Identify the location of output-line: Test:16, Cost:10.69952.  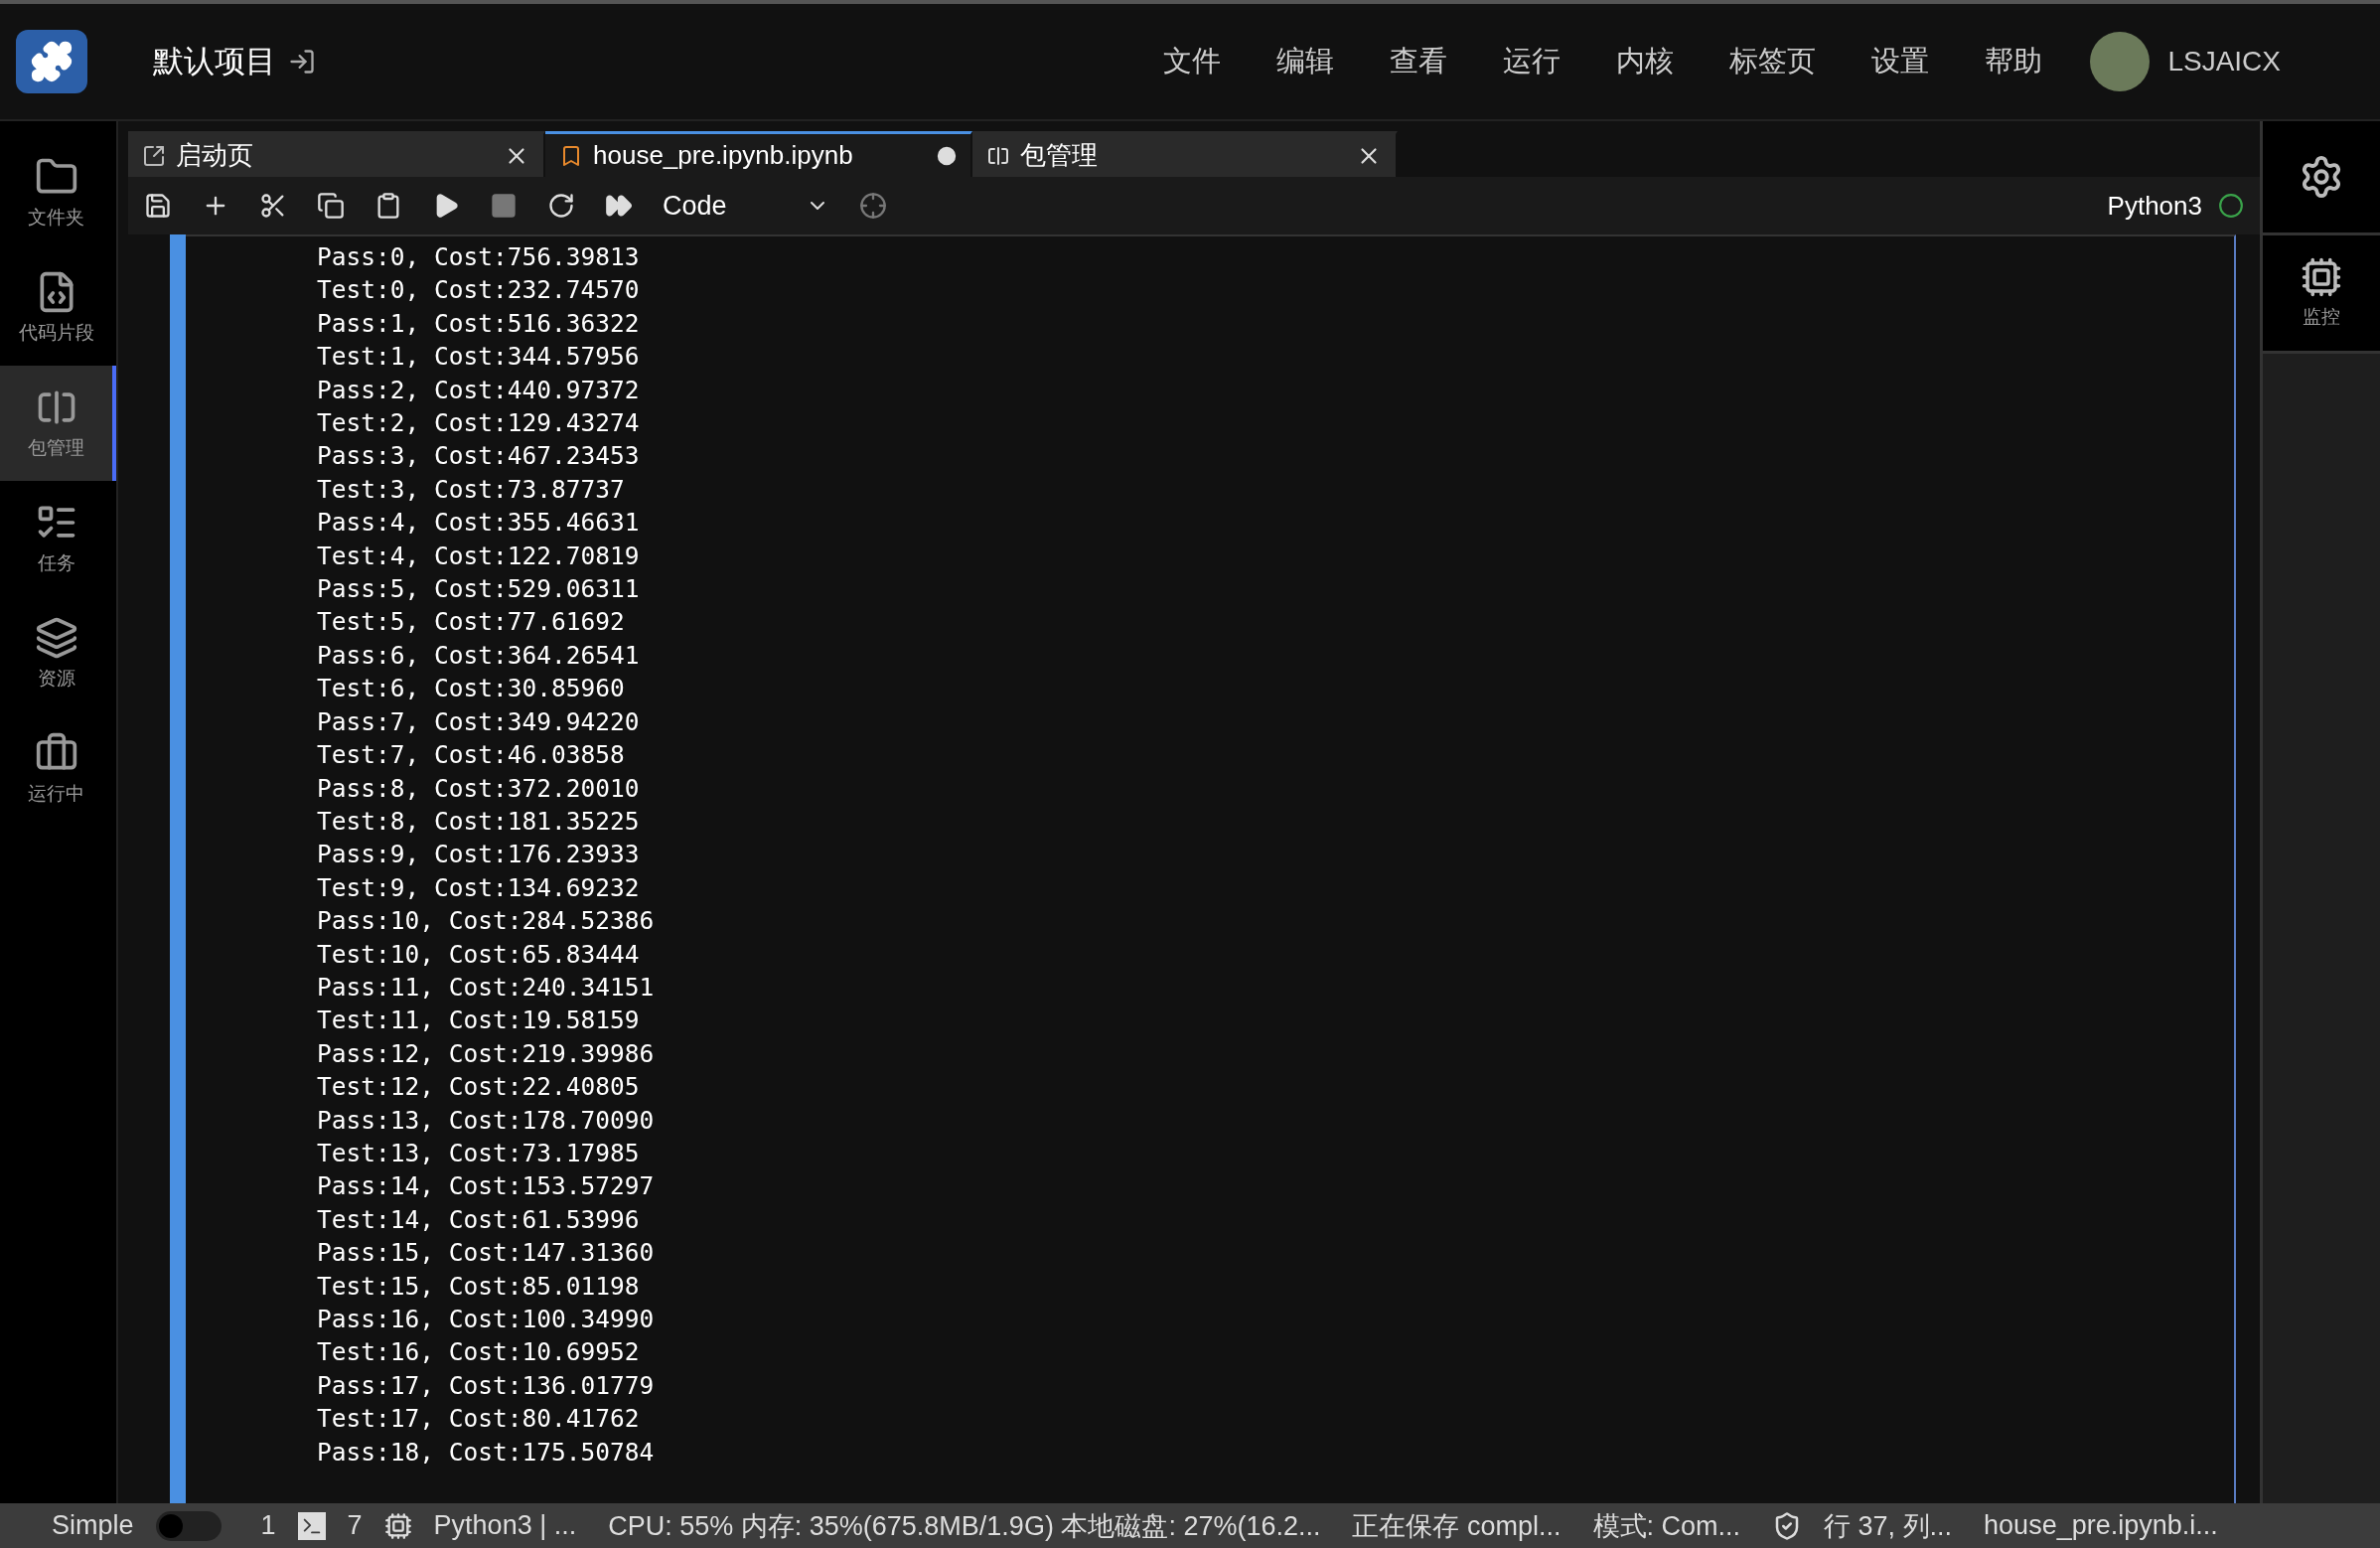
(479, 1352).